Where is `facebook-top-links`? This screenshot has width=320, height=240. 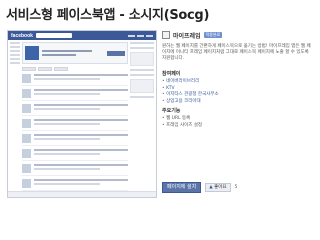
facebook-top-links is located at coordinates (140, 35).